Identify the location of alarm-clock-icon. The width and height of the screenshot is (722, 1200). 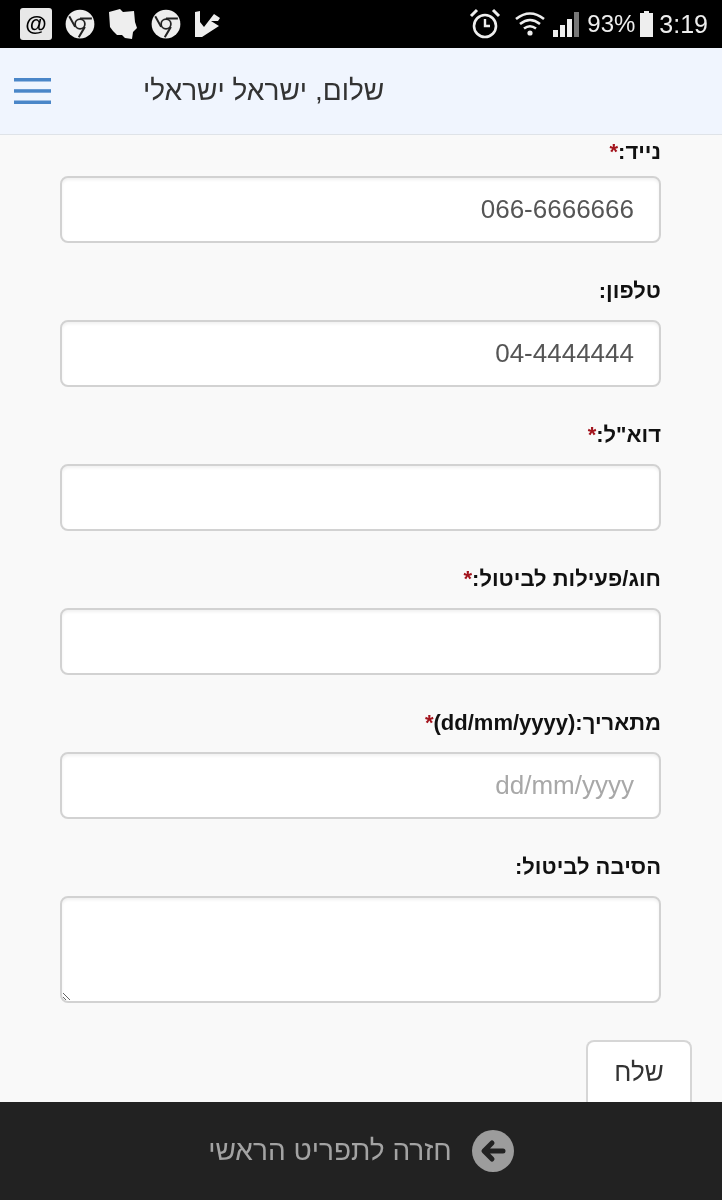
(485, 24).